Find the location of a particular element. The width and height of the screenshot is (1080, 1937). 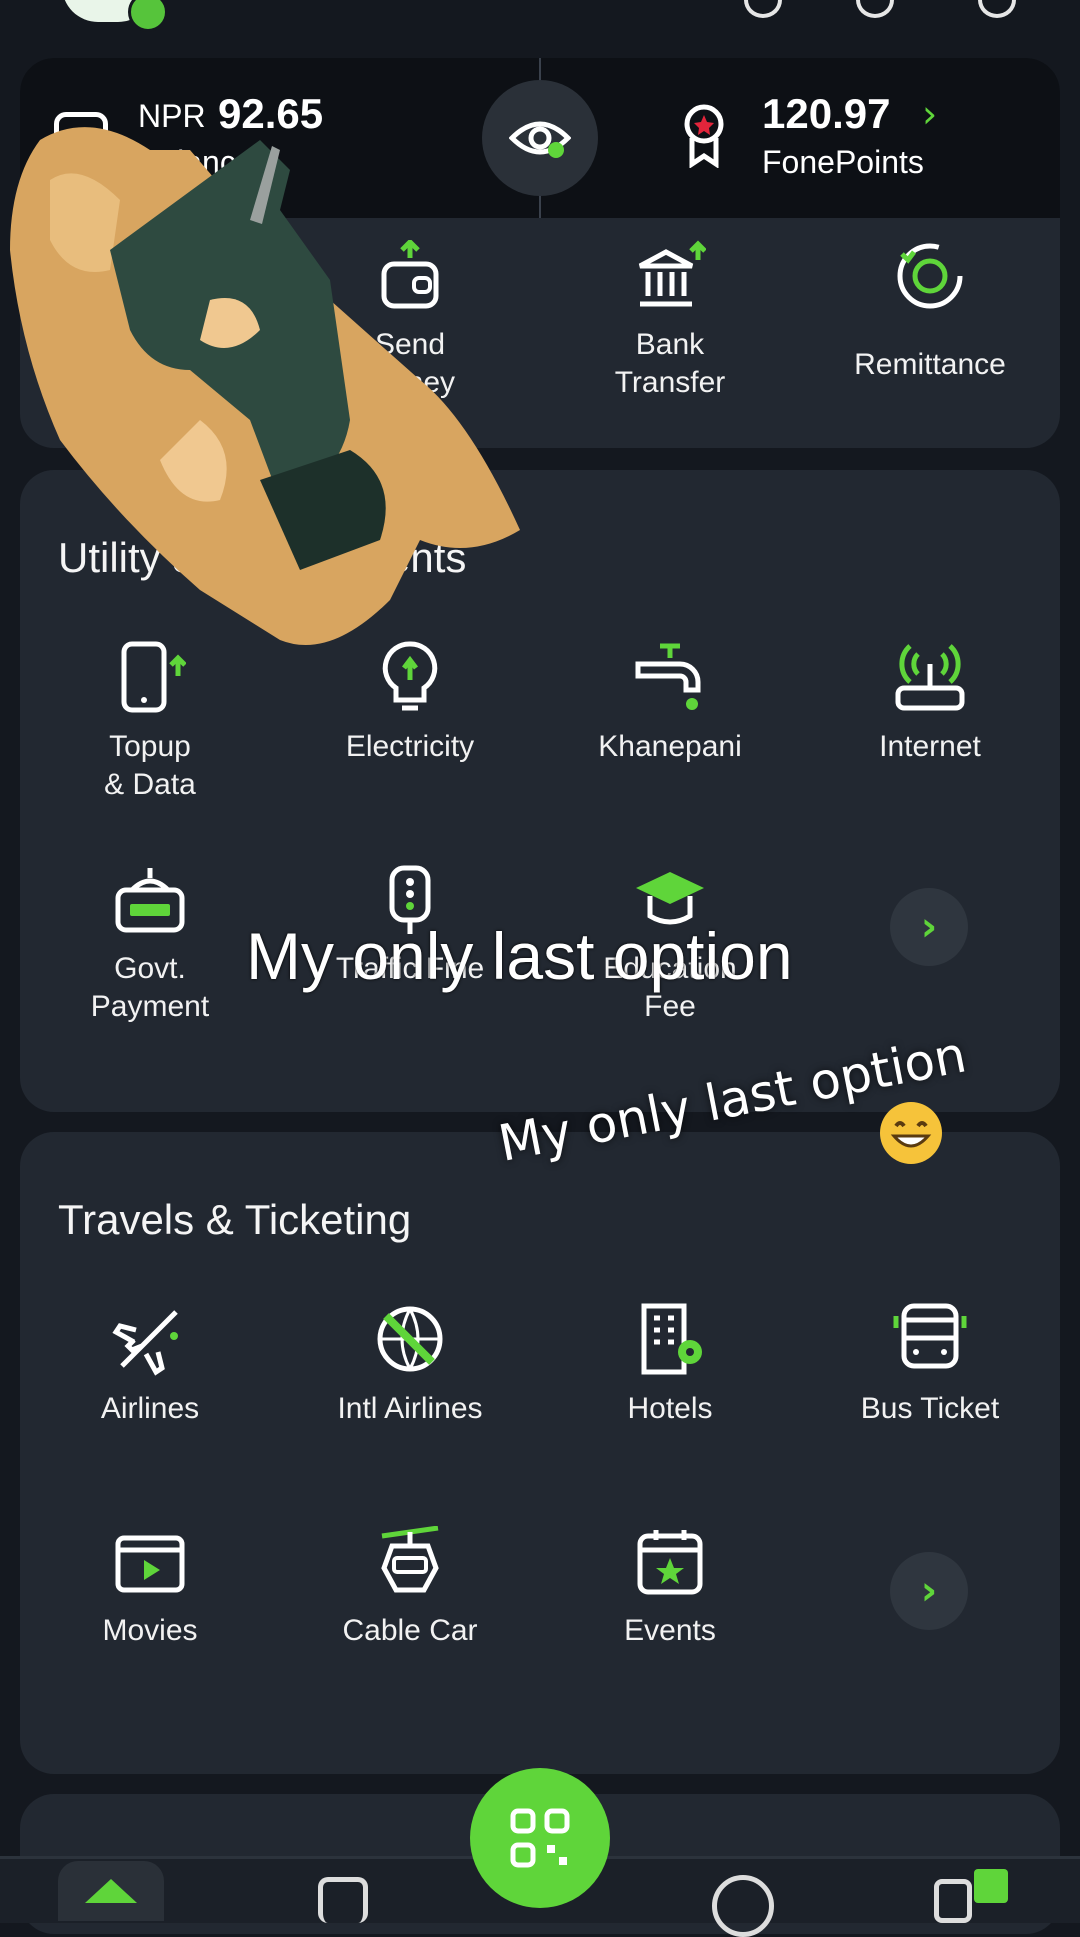

notification-icon is located at coordinates (875, 9).